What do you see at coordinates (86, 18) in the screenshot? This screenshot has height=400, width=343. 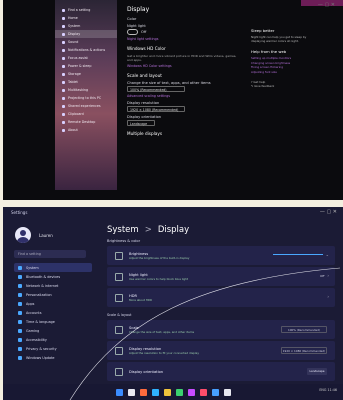 I see `sidebar-item: Home` at bounding box center [86, 18].